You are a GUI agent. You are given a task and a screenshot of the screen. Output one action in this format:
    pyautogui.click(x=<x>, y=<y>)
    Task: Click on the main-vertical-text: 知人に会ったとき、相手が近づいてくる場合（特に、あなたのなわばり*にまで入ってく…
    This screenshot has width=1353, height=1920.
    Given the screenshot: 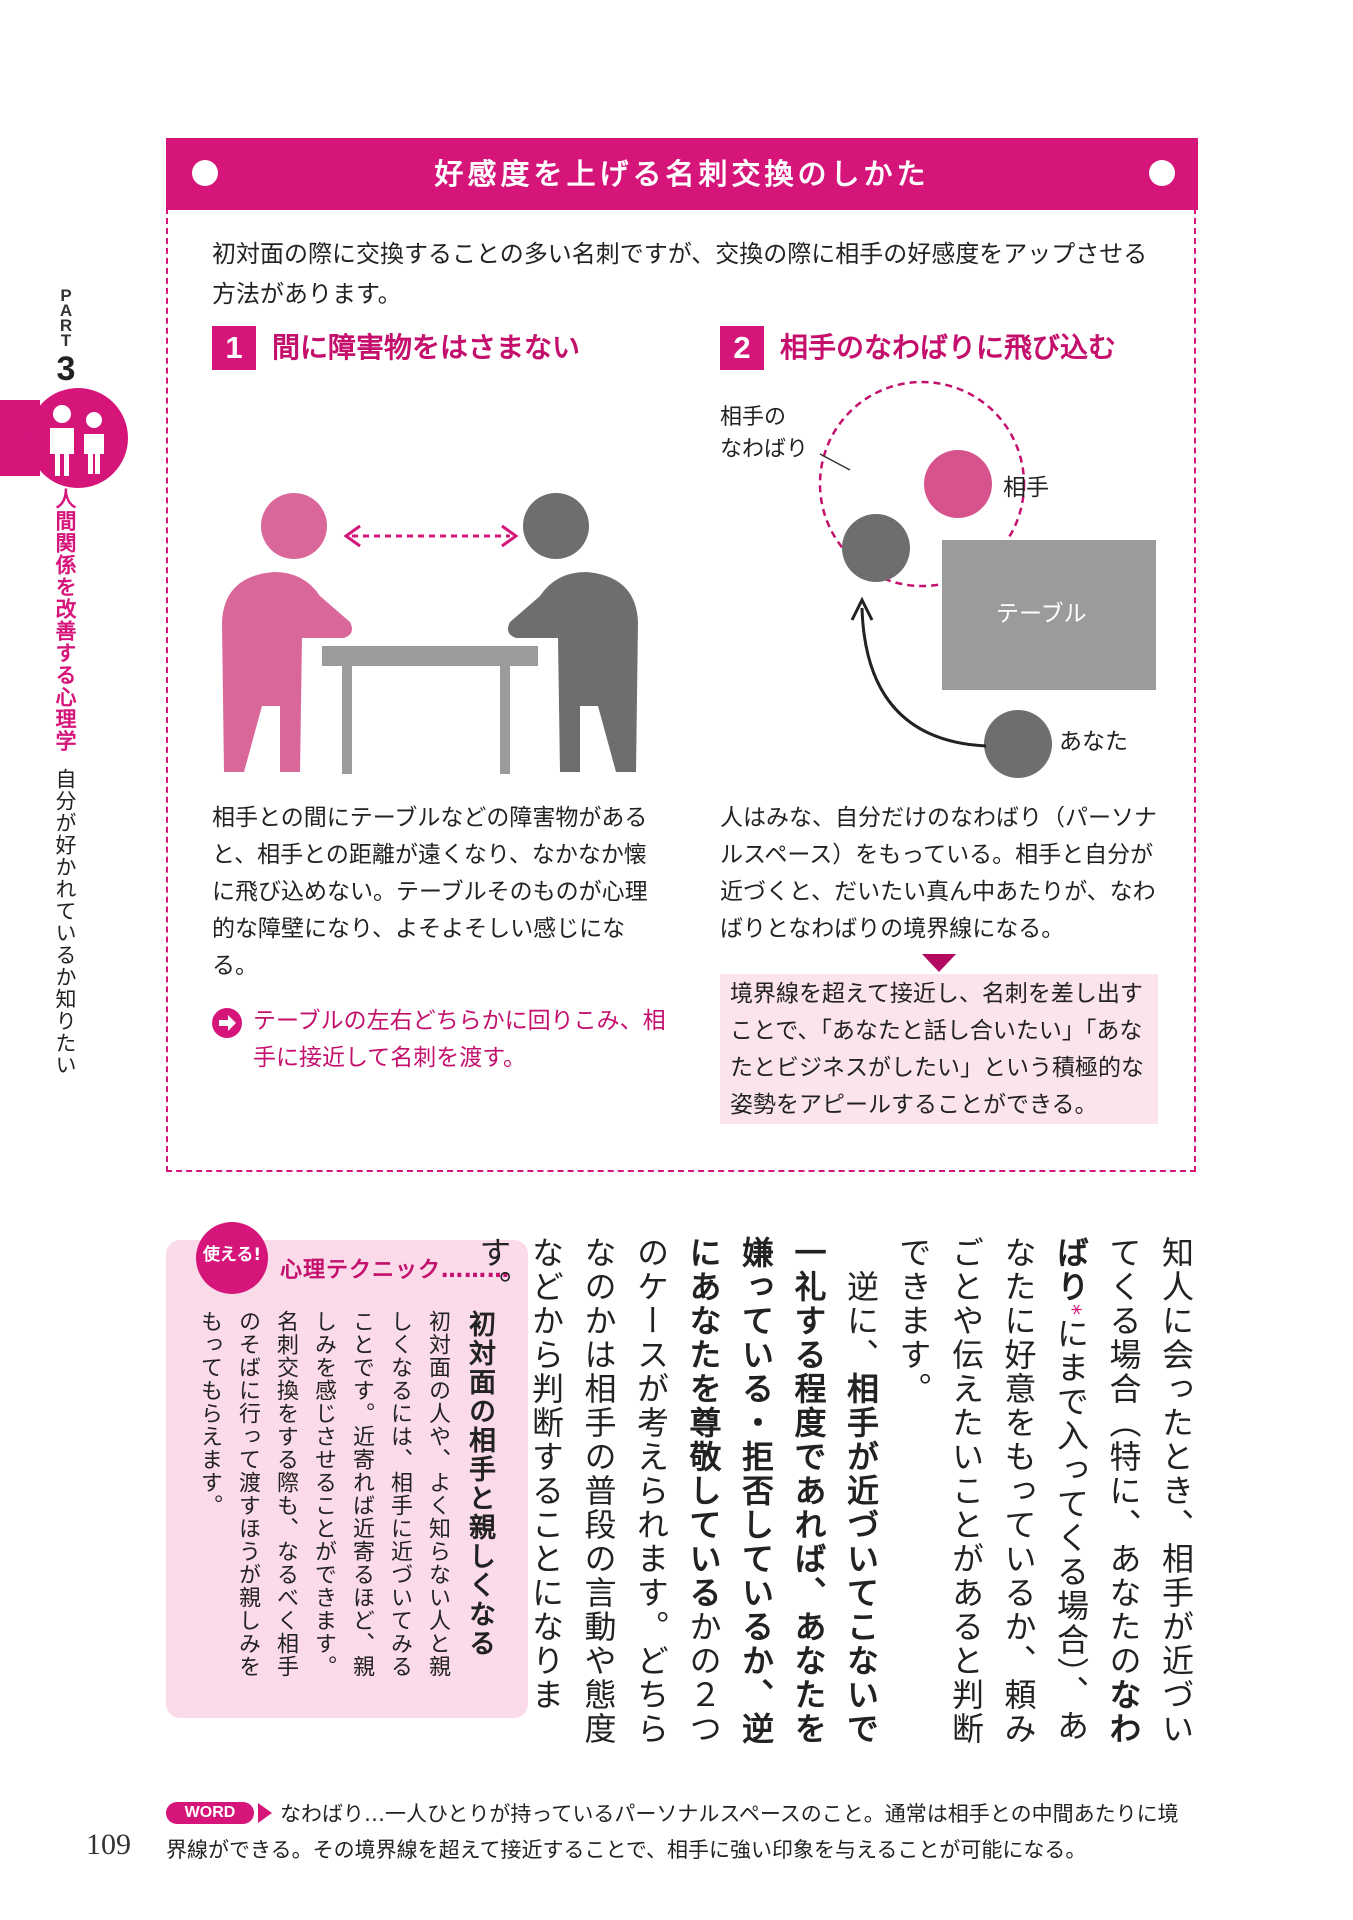 What is the action you would take?
    pyautogui.click(x=838, y=1496)
    